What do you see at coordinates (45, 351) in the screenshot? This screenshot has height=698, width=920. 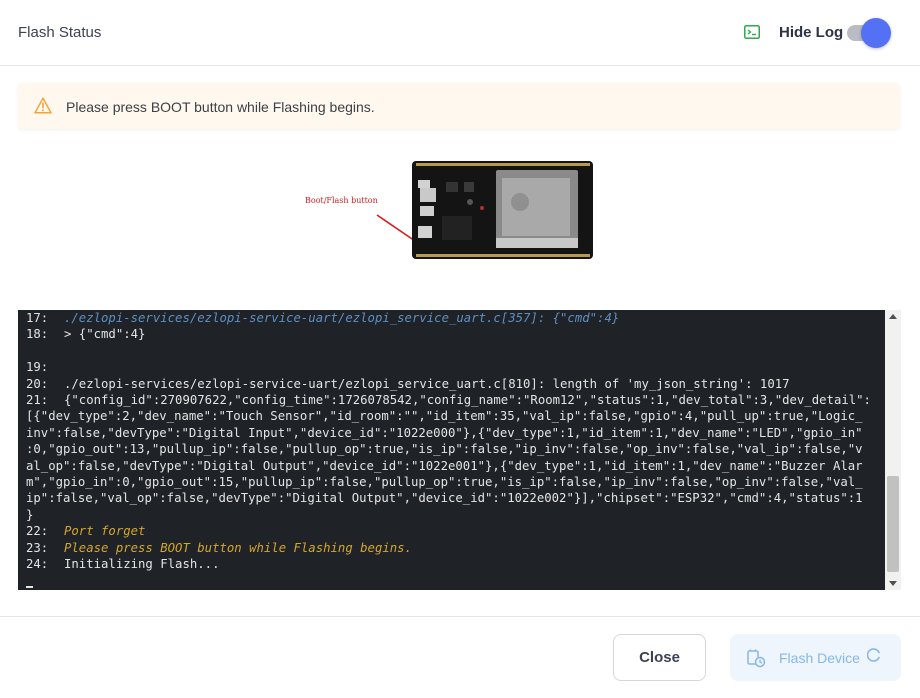 I see `log-line-number` at bounding box center [45, 351].